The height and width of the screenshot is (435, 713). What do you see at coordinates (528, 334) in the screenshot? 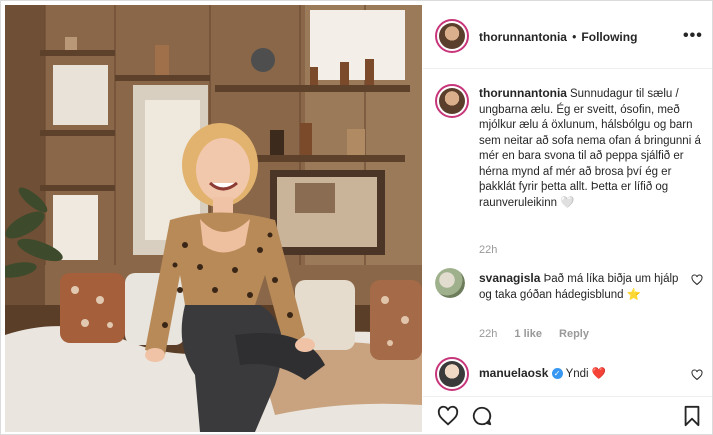
I see `comment-likes: 1 like` at bounding box center [528, 334].